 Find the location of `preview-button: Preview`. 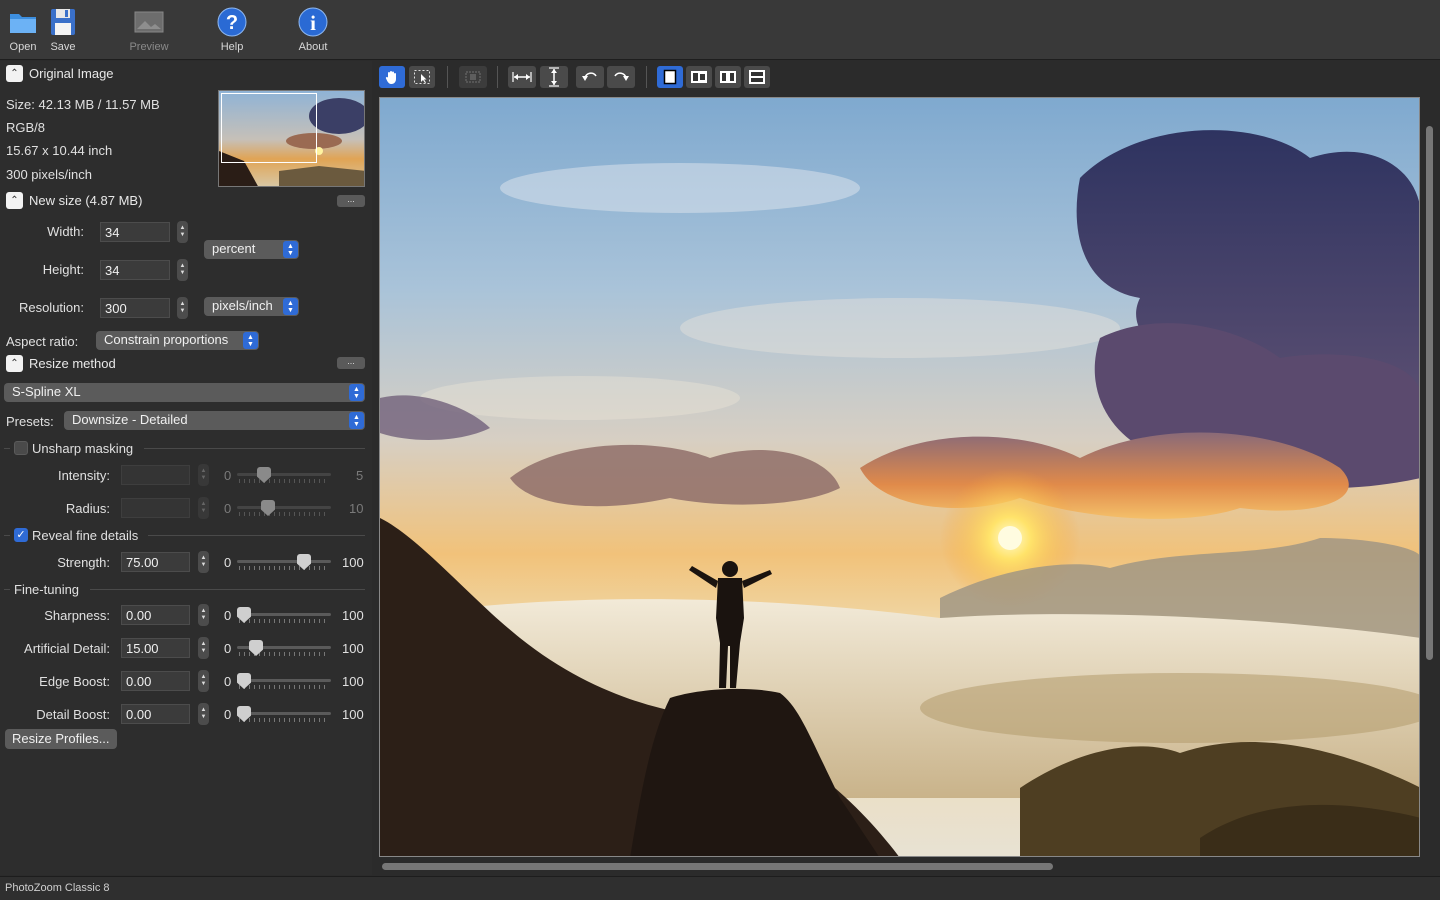

preview-button: Preview is located at coordinates (149, 29).